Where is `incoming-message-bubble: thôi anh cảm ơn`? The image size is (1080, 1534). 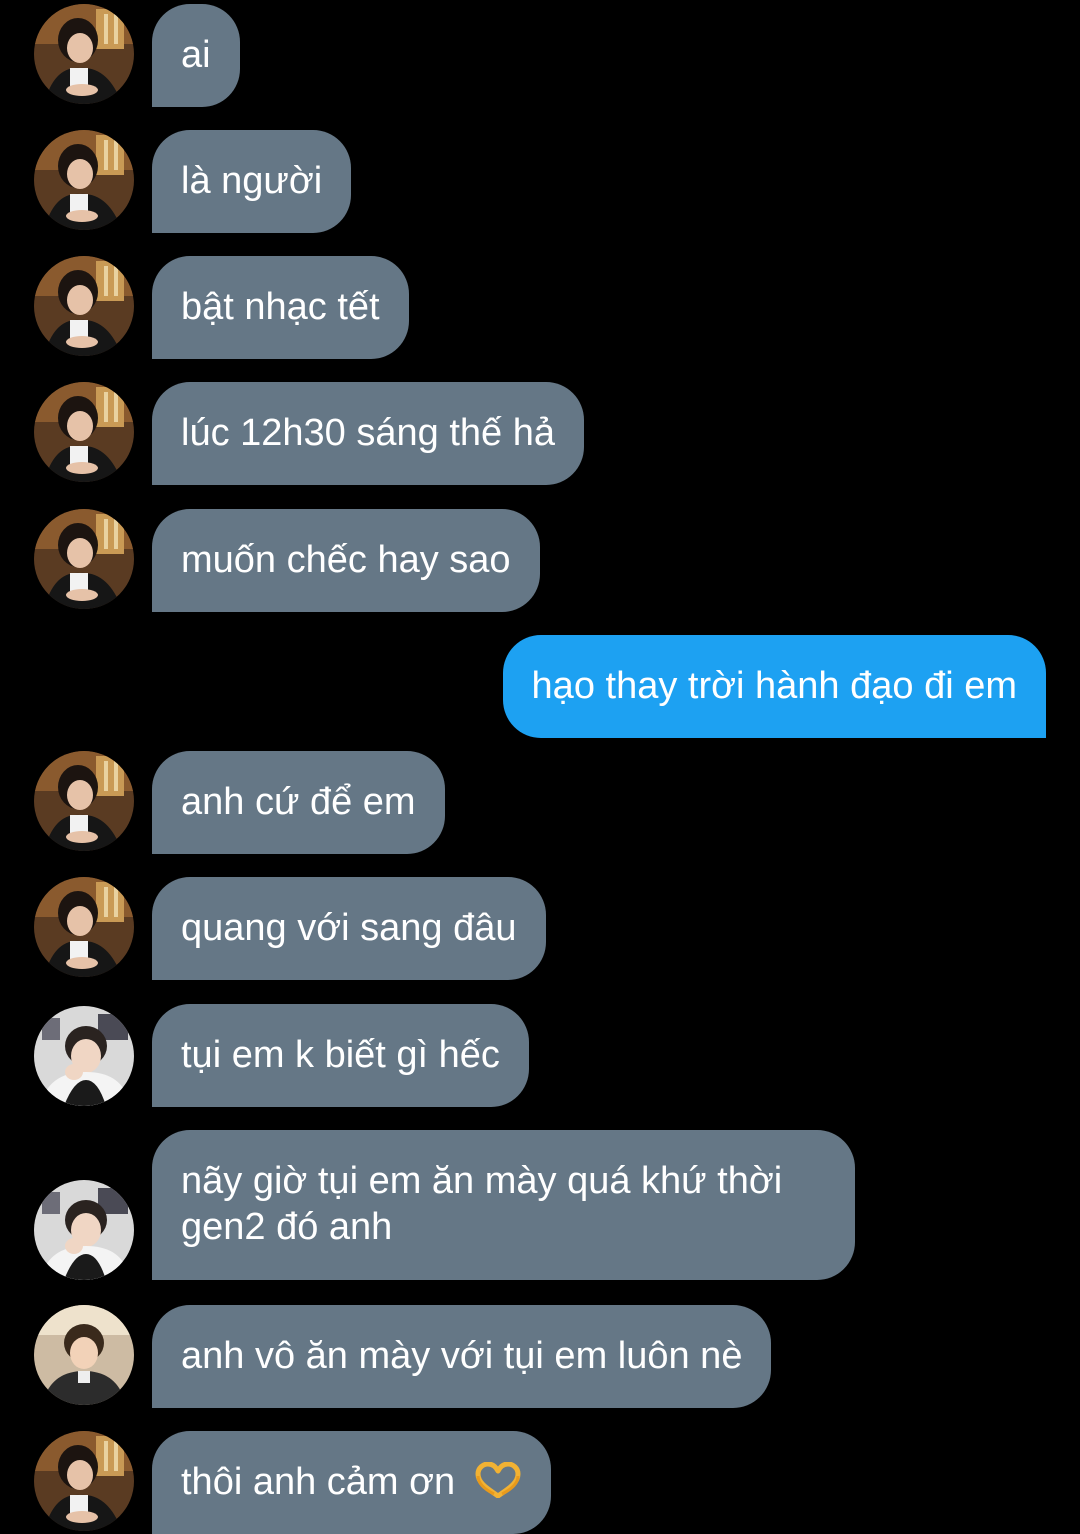
incoming-message-bubble: thôi anh cảm ơn is located at coordinates (351, 1482).